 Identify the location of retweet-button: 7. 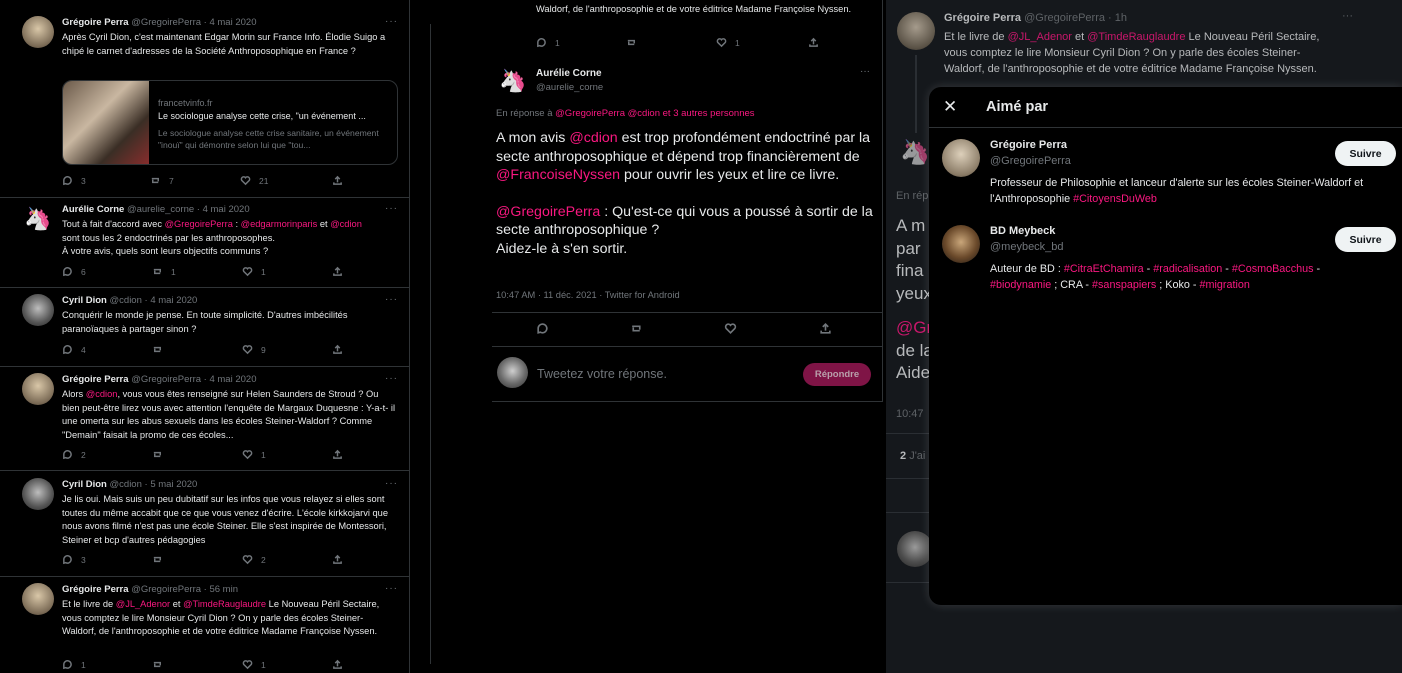
(162, 180).